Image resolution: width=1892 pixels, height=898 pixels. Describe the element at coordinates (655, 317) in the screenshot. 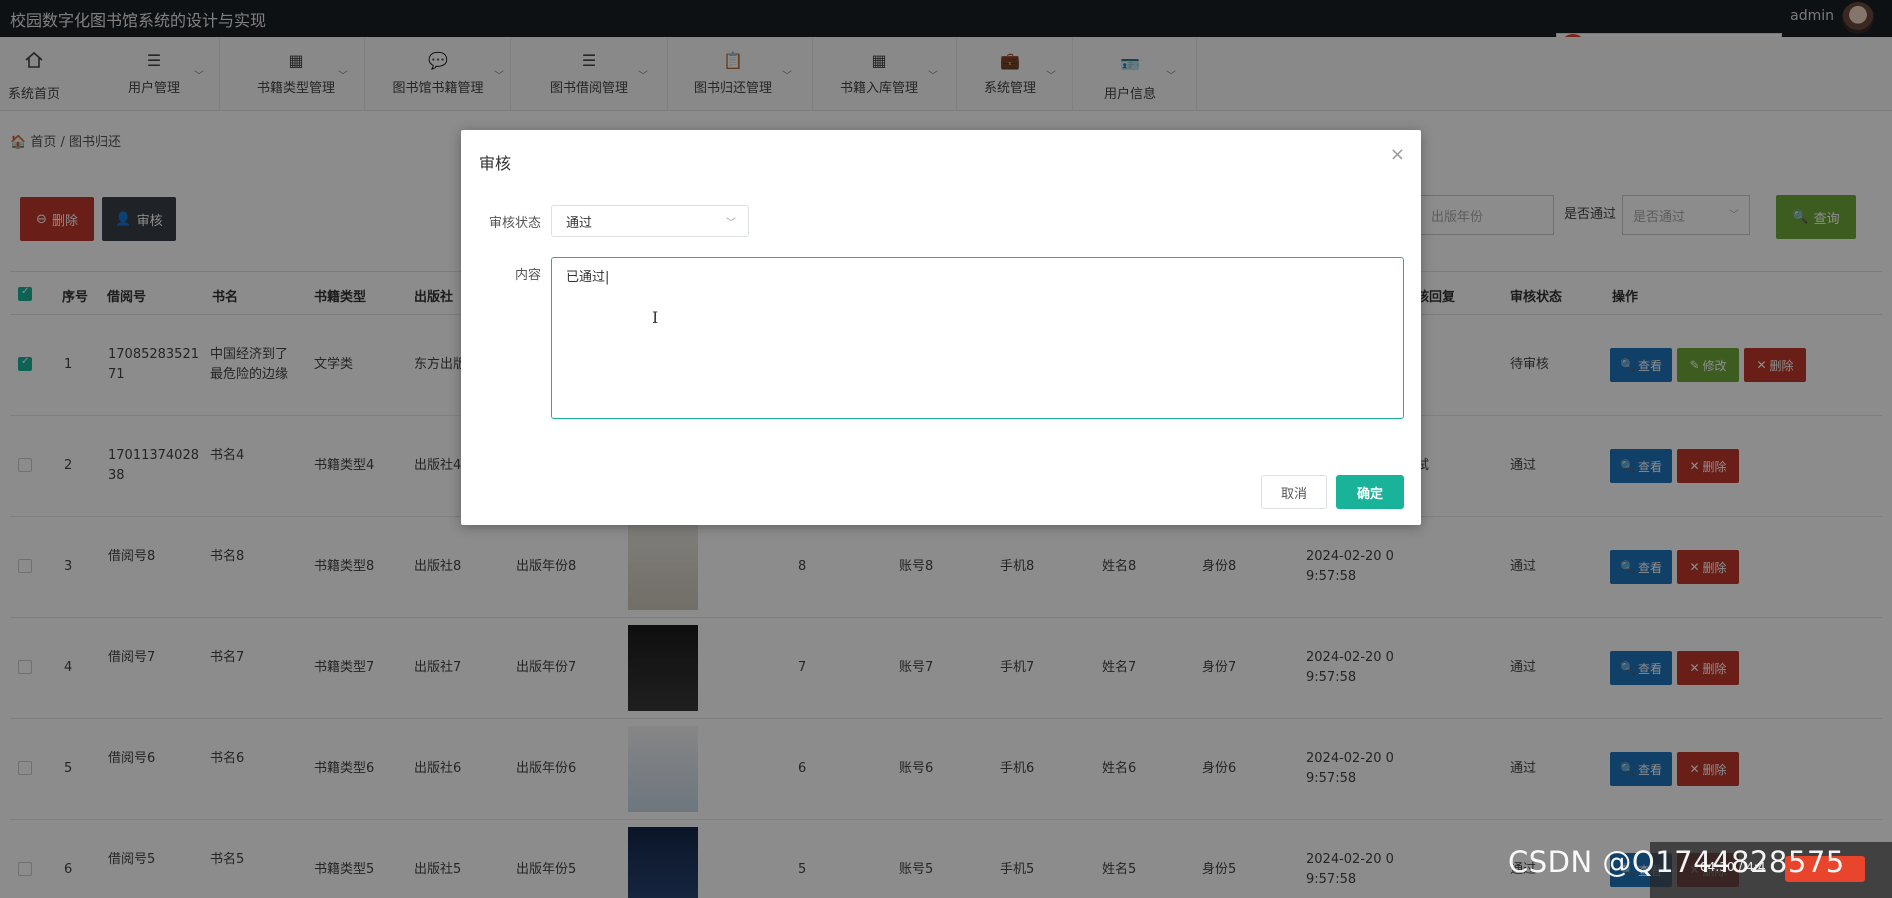

I see `text-cursor-icon: I` at that location.